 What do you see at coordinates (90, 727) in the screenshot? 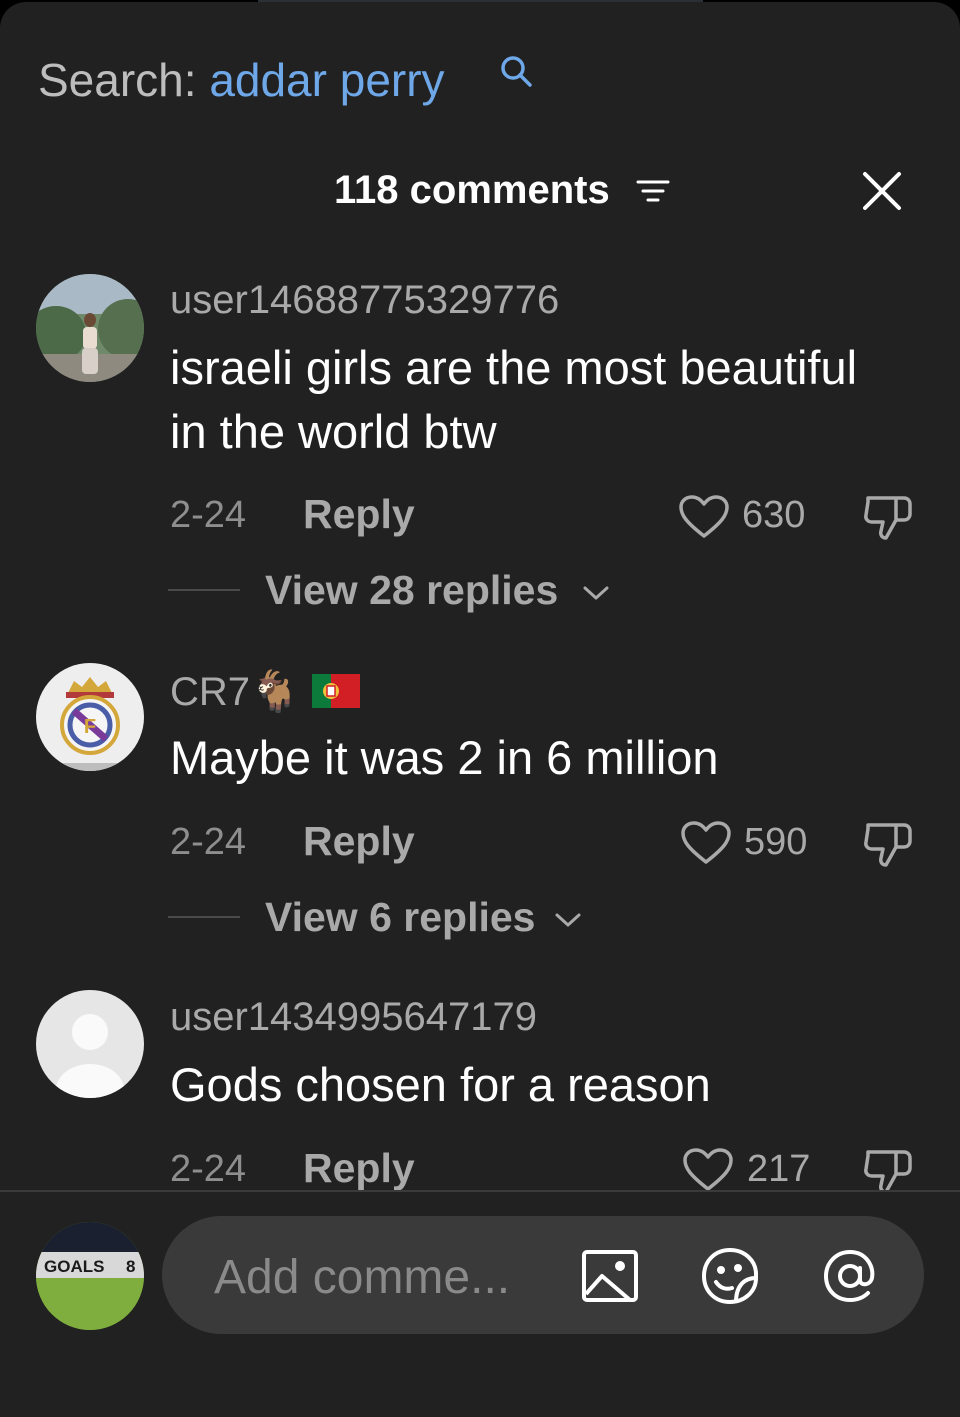
I see `svg-text: F` at bounding box center [90, 727].